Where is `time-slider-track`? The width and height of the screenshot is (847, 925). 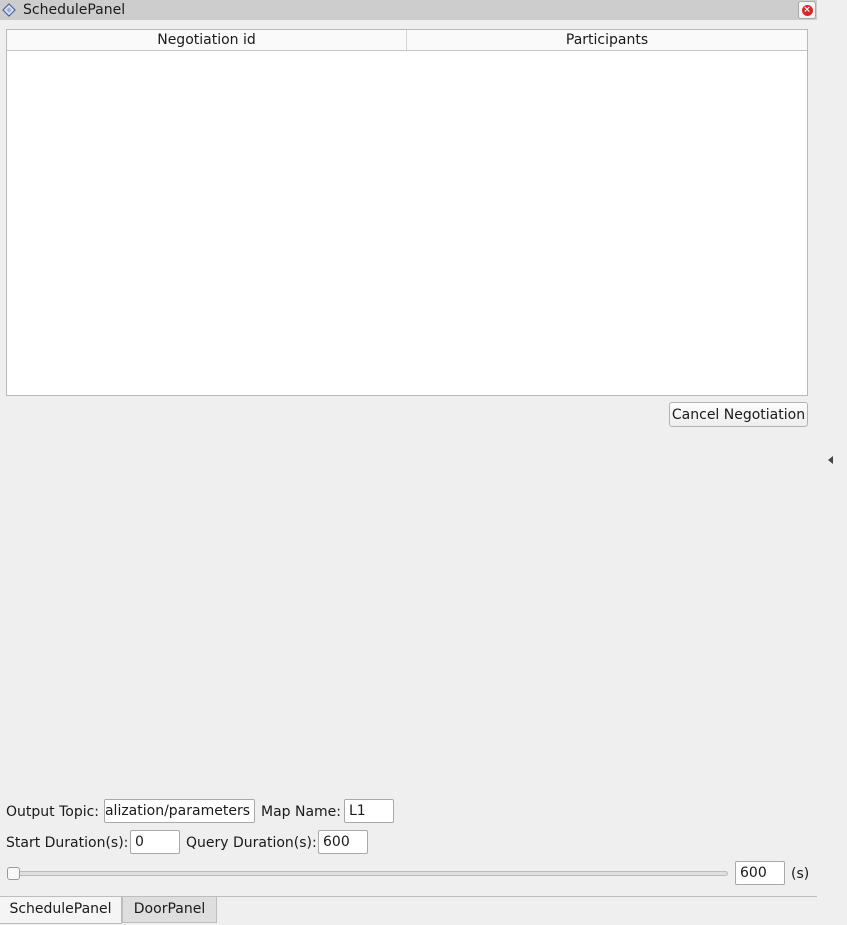
time-slider-track is located at coordinates (368, 873).